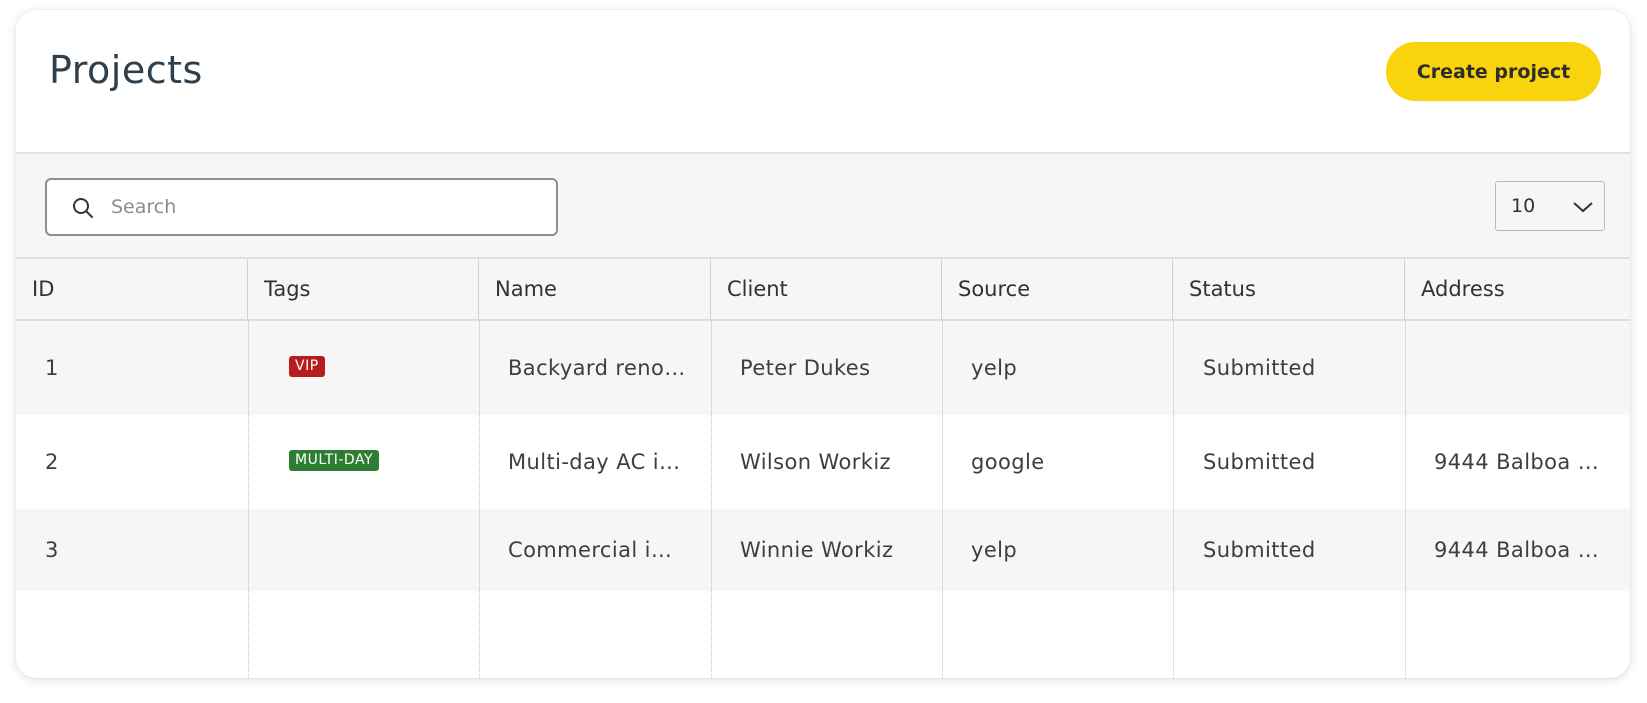  I want to click on column-header-name: Name, so click(595, 289).